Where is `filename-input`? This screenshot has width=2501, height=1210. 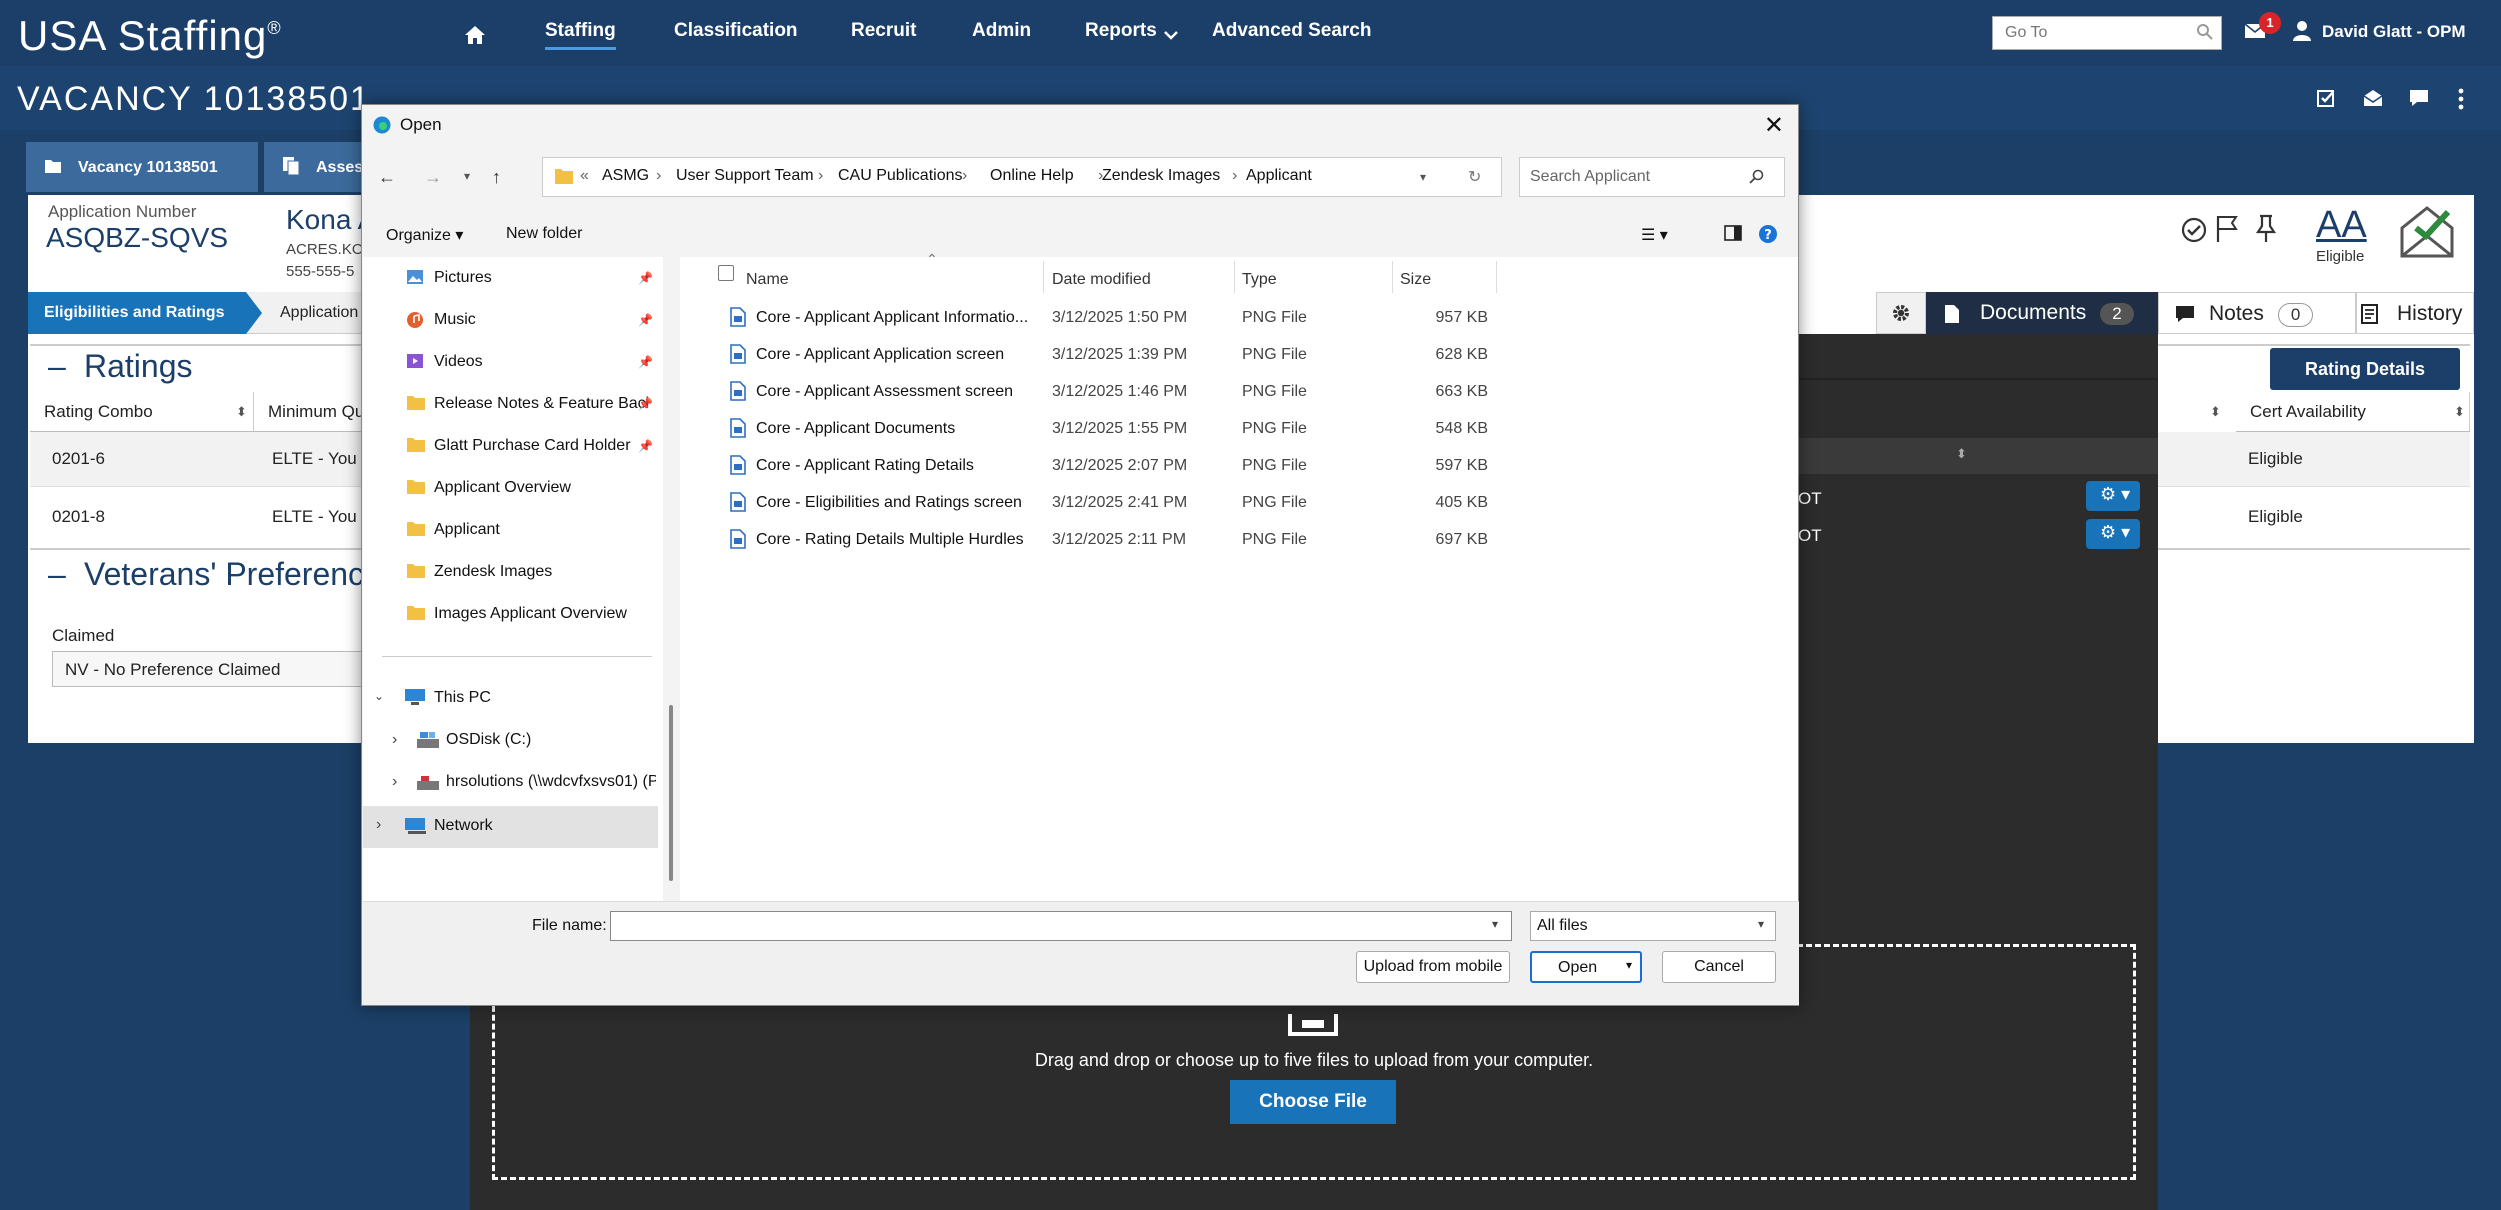
filename-input is located at coordinates (1061, 926).